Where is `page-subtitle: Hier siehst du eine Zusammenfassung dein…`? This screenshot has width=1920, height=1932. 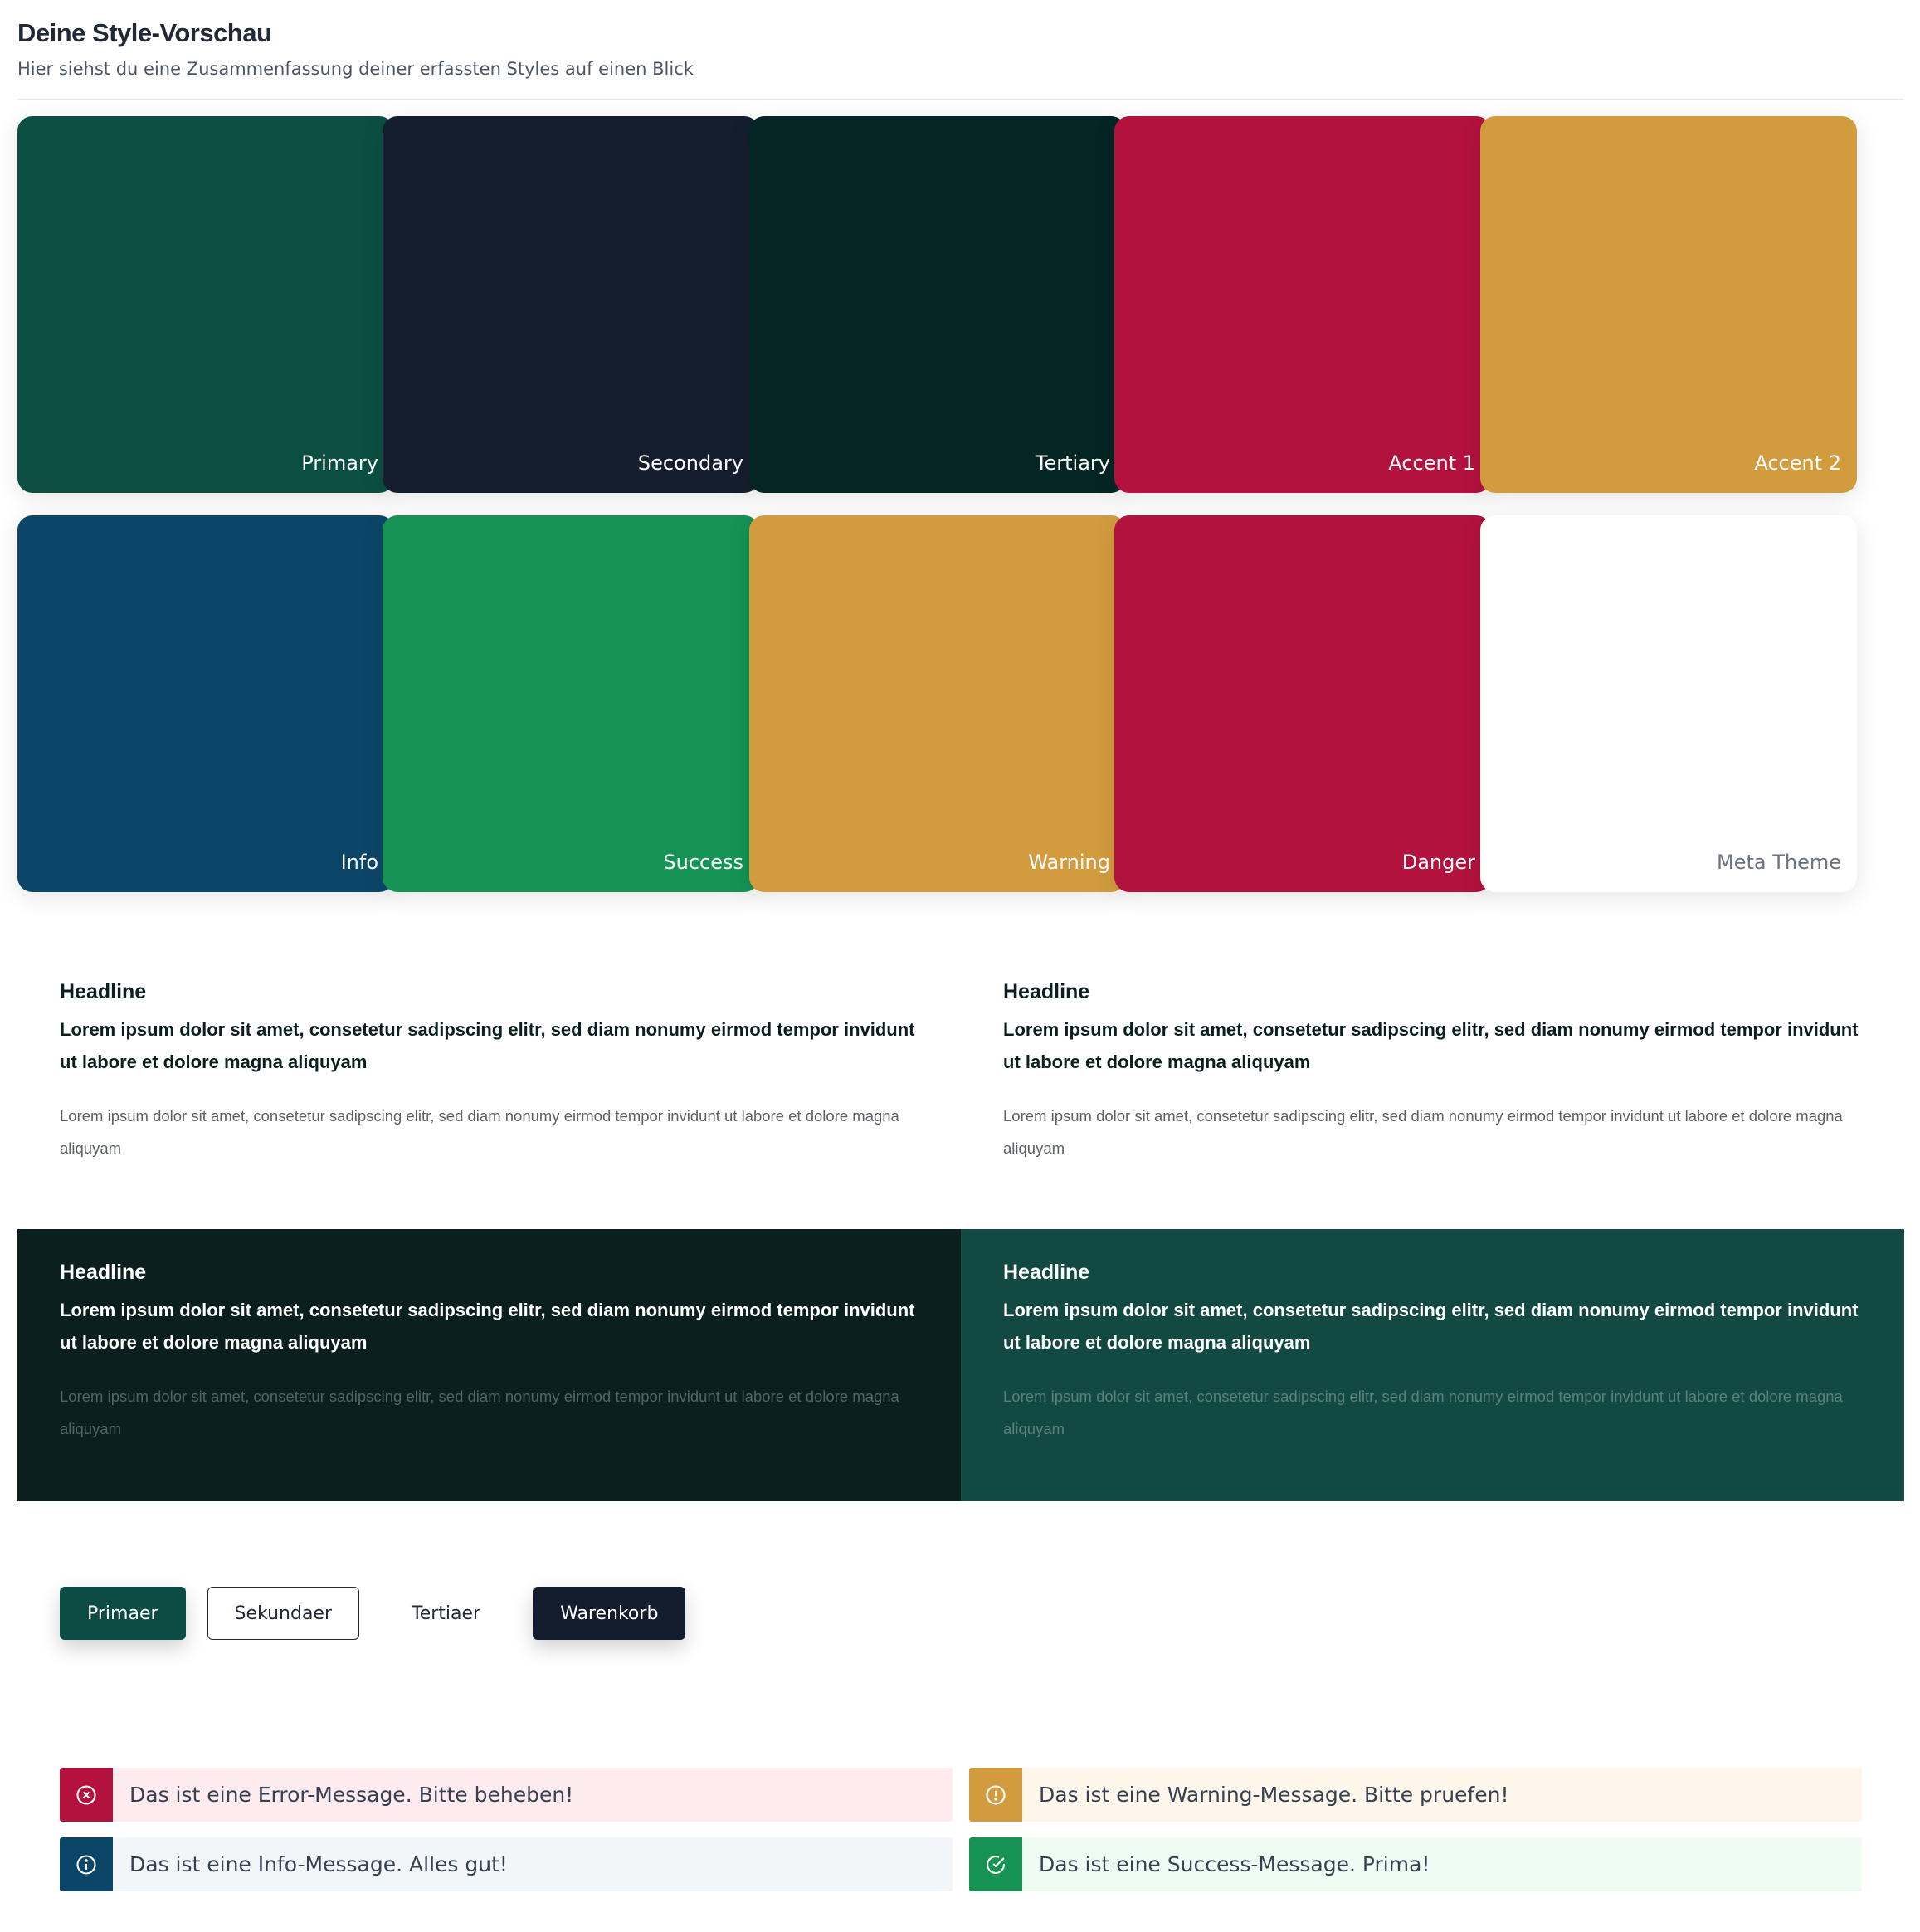 page-subtitle: Hier siehst du eine Zusammenfassung dein… is located at coordinates (355, 69).